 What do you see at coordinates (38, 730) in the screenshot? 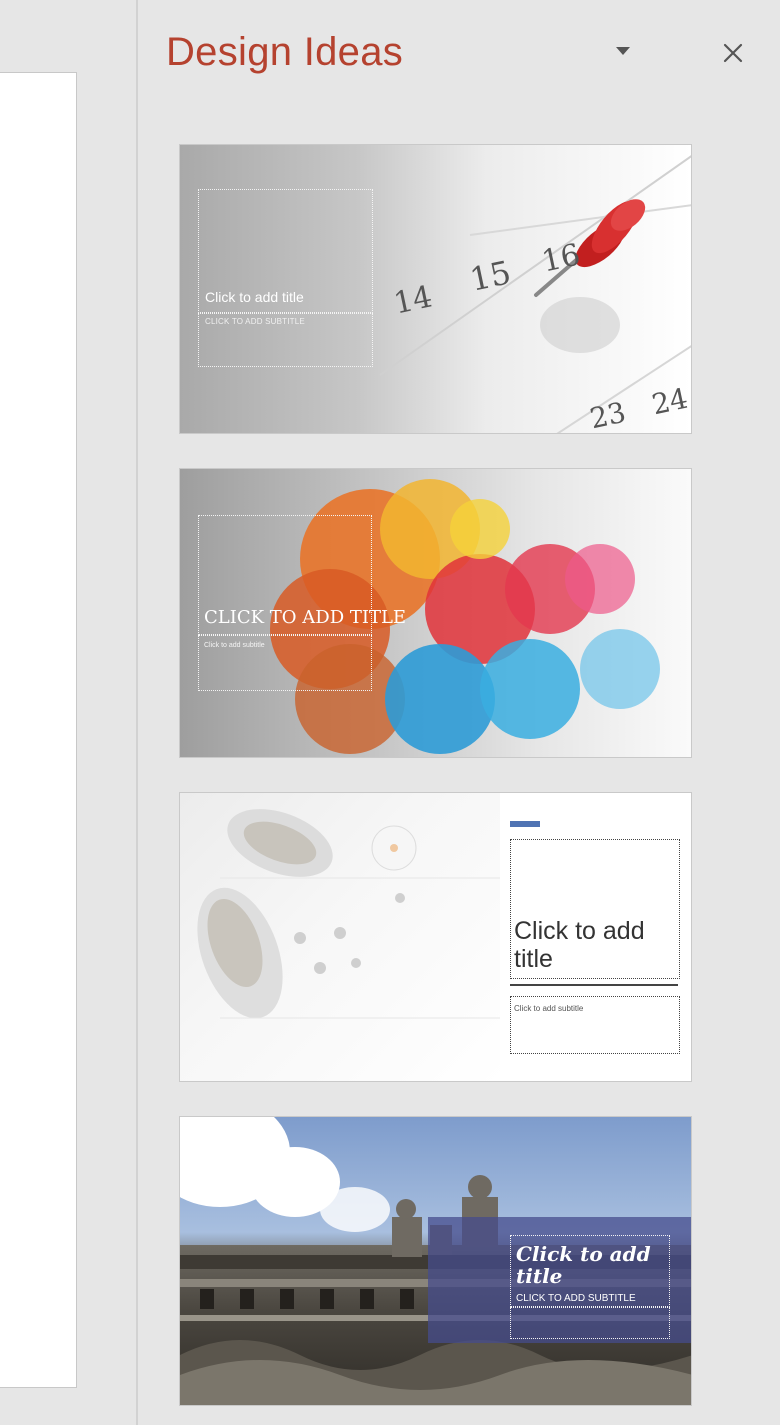
I see `slide-canvas` at bounding box center [38, 730].